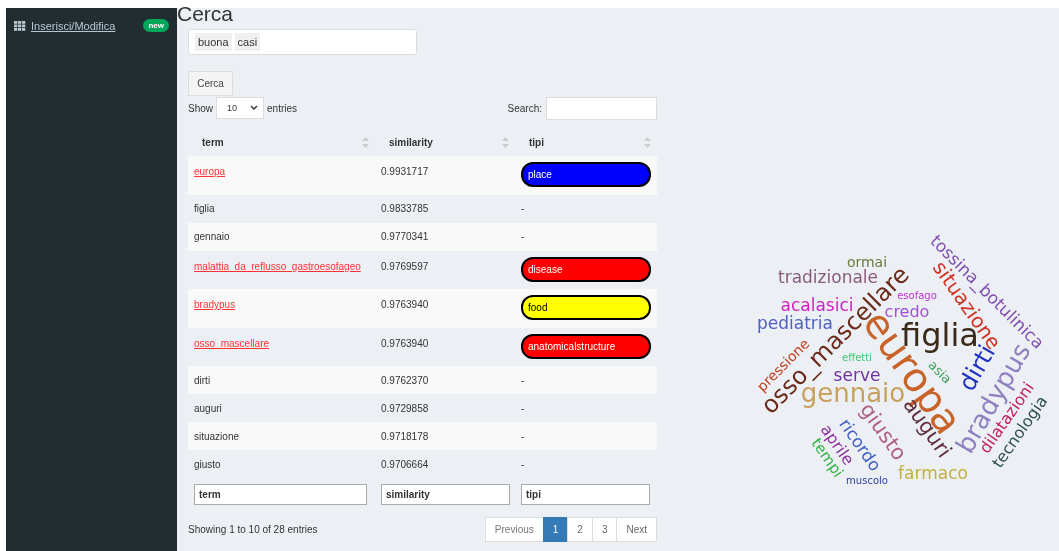 This screenshot has width=1059, height=551. I want to click on term-text: gennaio, so click(212, 236).